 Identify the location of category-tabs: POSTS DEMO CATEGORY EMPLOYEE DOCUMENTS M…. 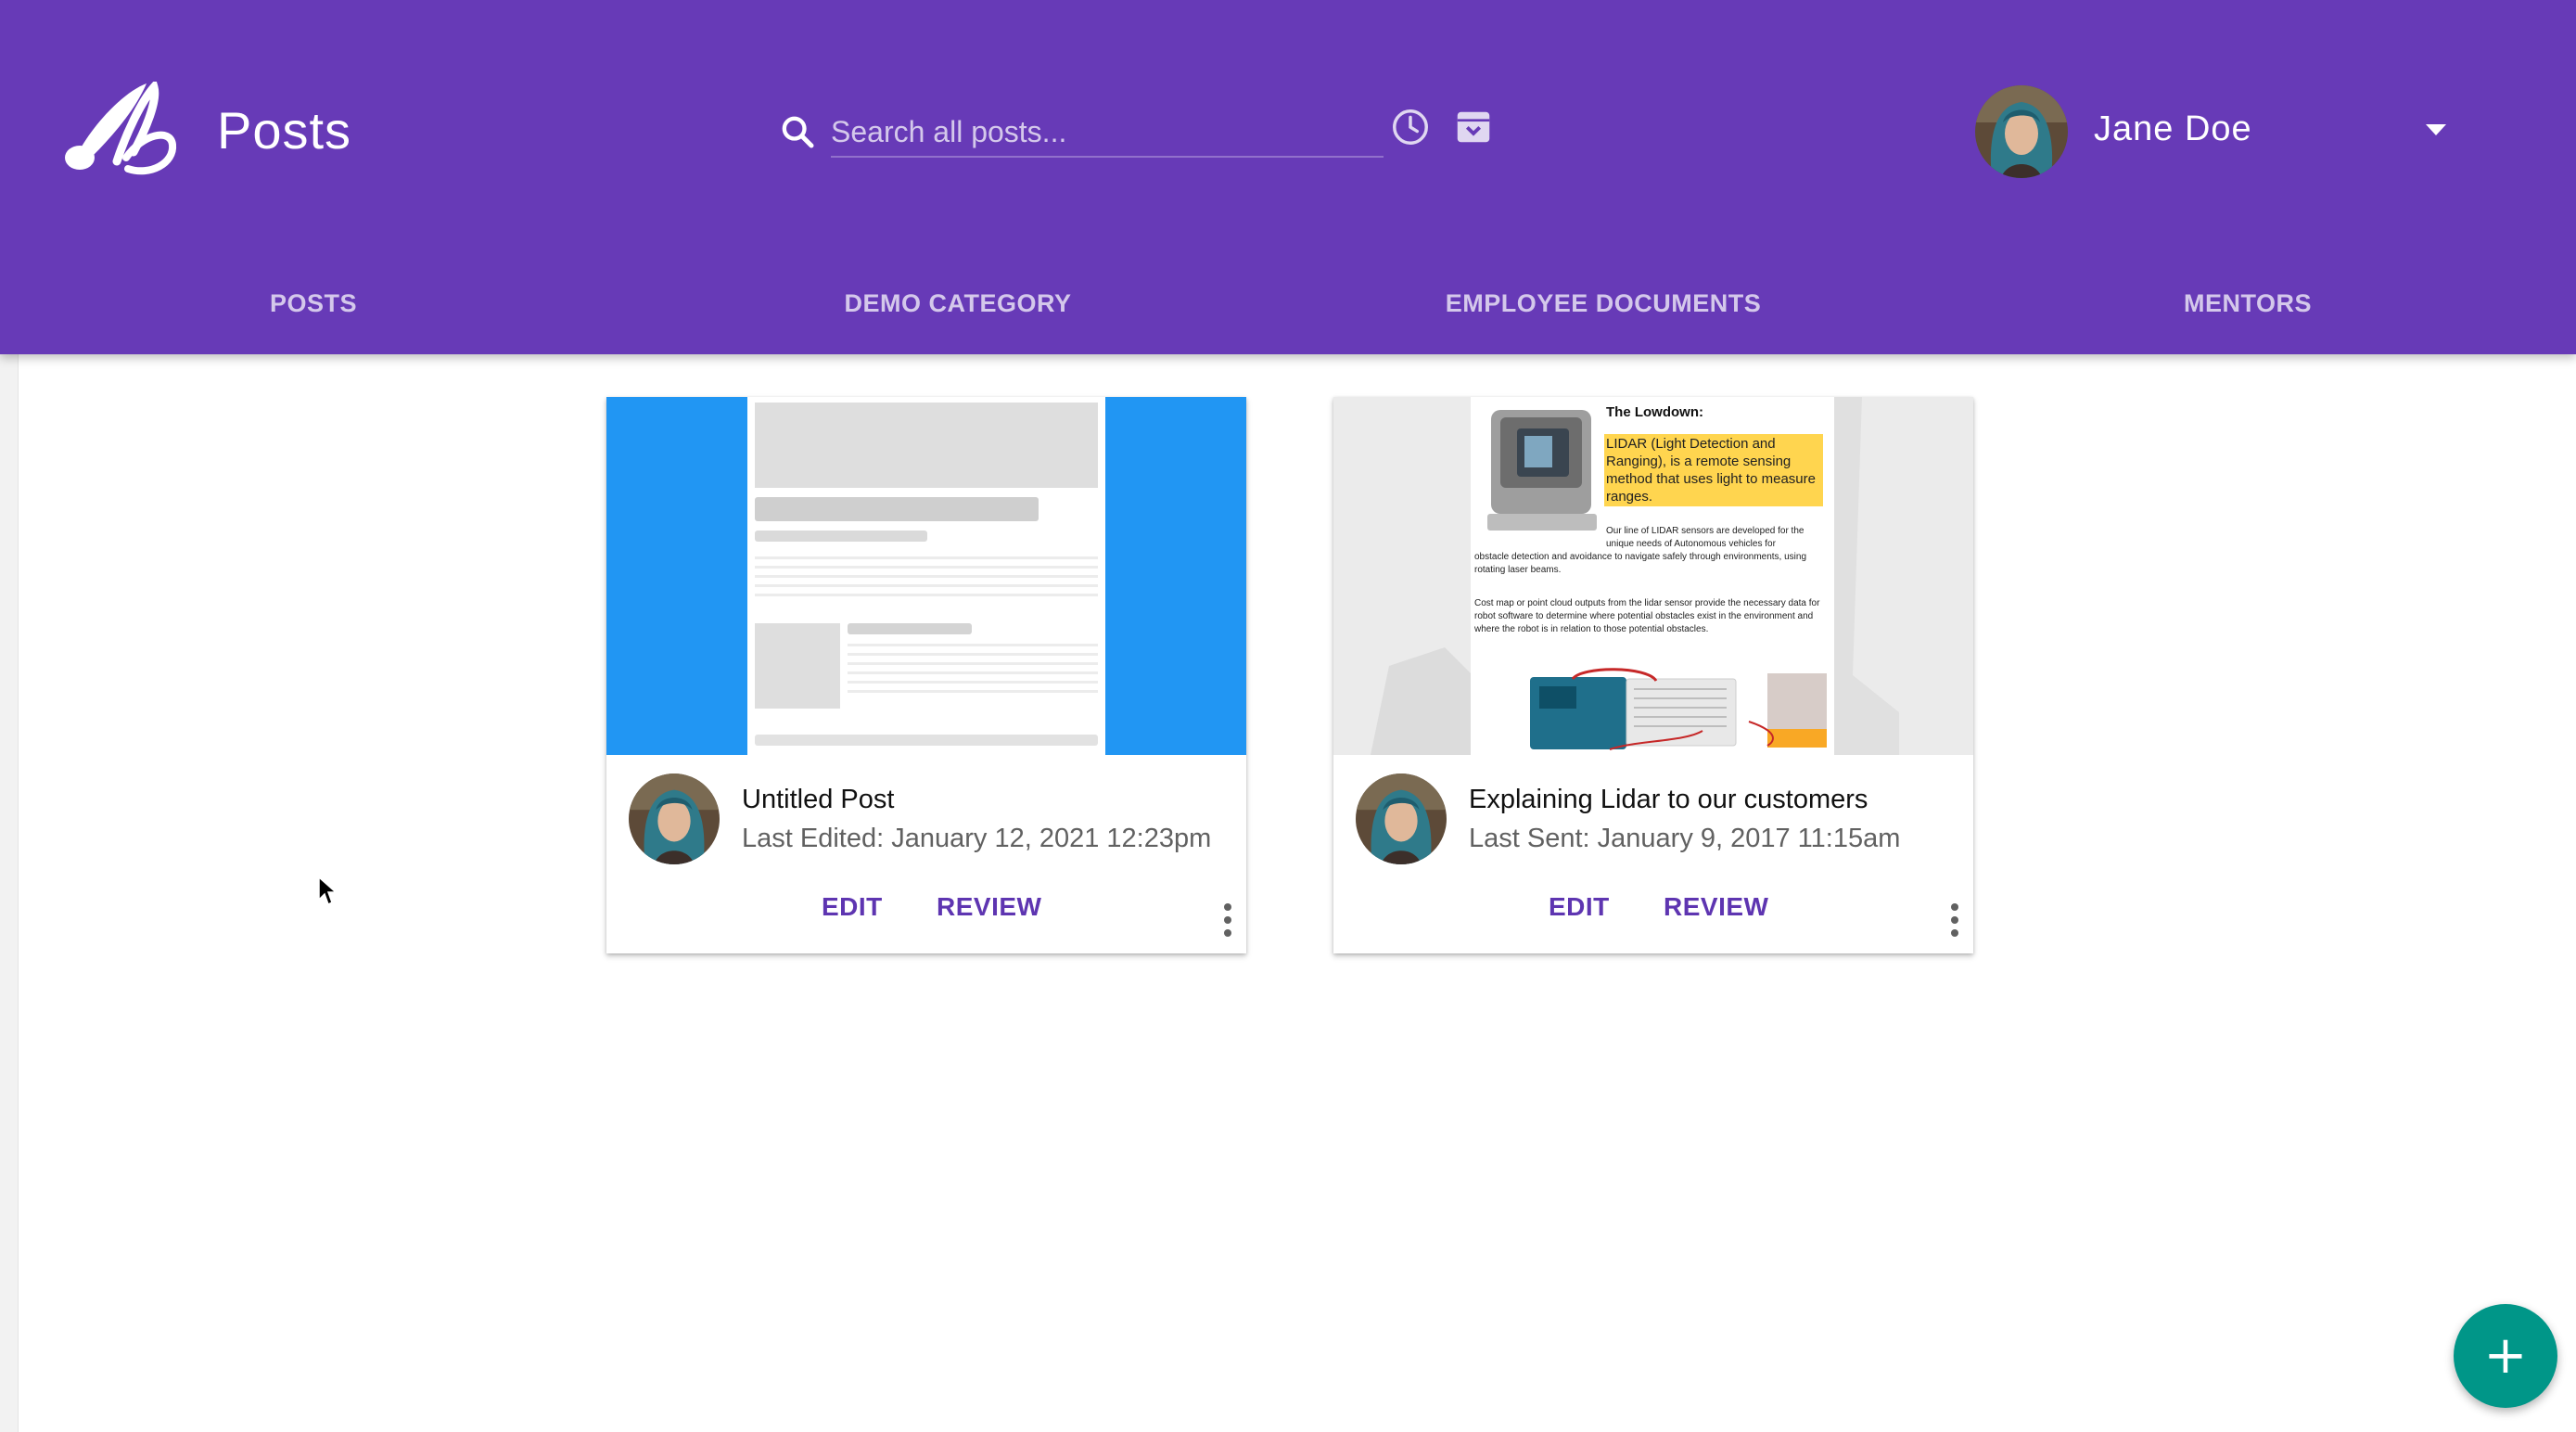
(1288, 310).